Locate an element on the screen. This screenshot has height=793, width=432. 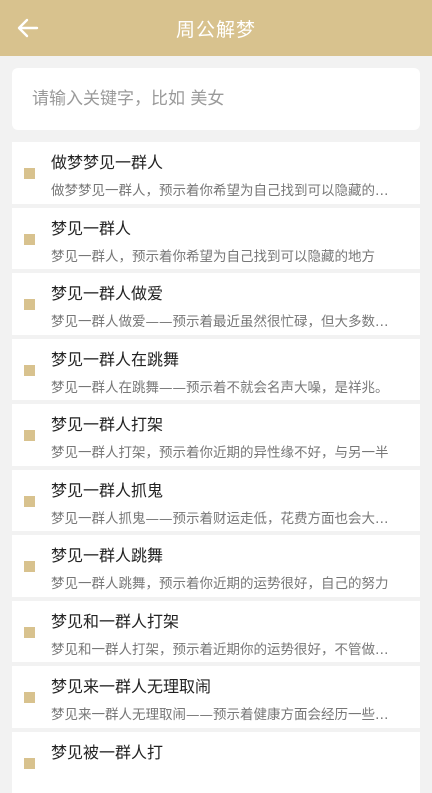
item-description: 做梦梦见一群人，预示着你希望为自己找到可以隐藏的地方 is located at coordinates (223, 189).